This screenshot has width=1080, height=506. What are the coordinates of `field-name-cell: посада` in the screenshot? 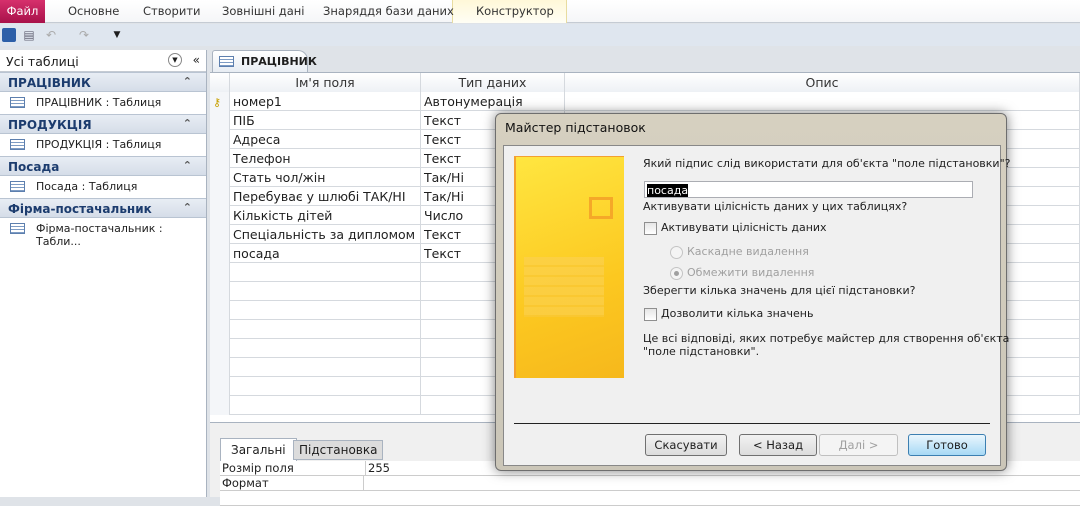 It's located at (325, 253).